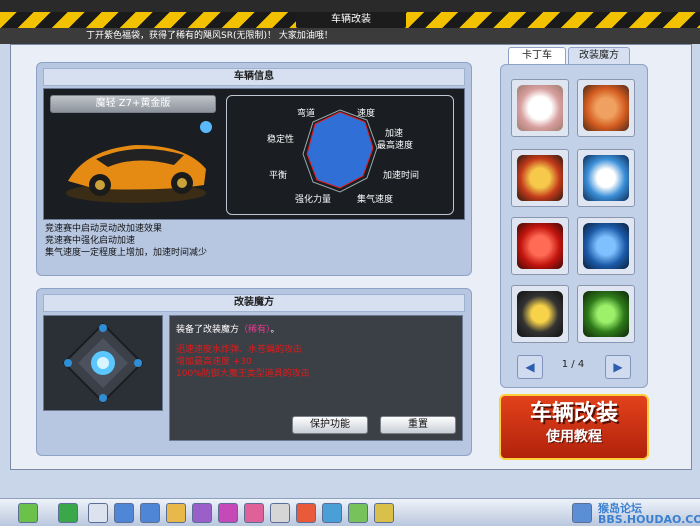 This screenshot has height=526, width=700. What do you see at coordinates (214, 362) in the screenshot?
I see `effect-line: 增加最高速度 +30` at bounding box center [214, 362].